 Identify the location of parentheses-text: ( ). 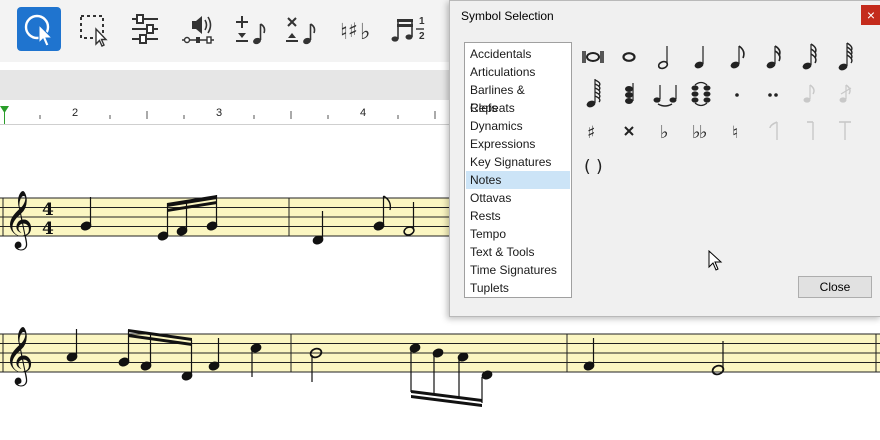
(593, 167).